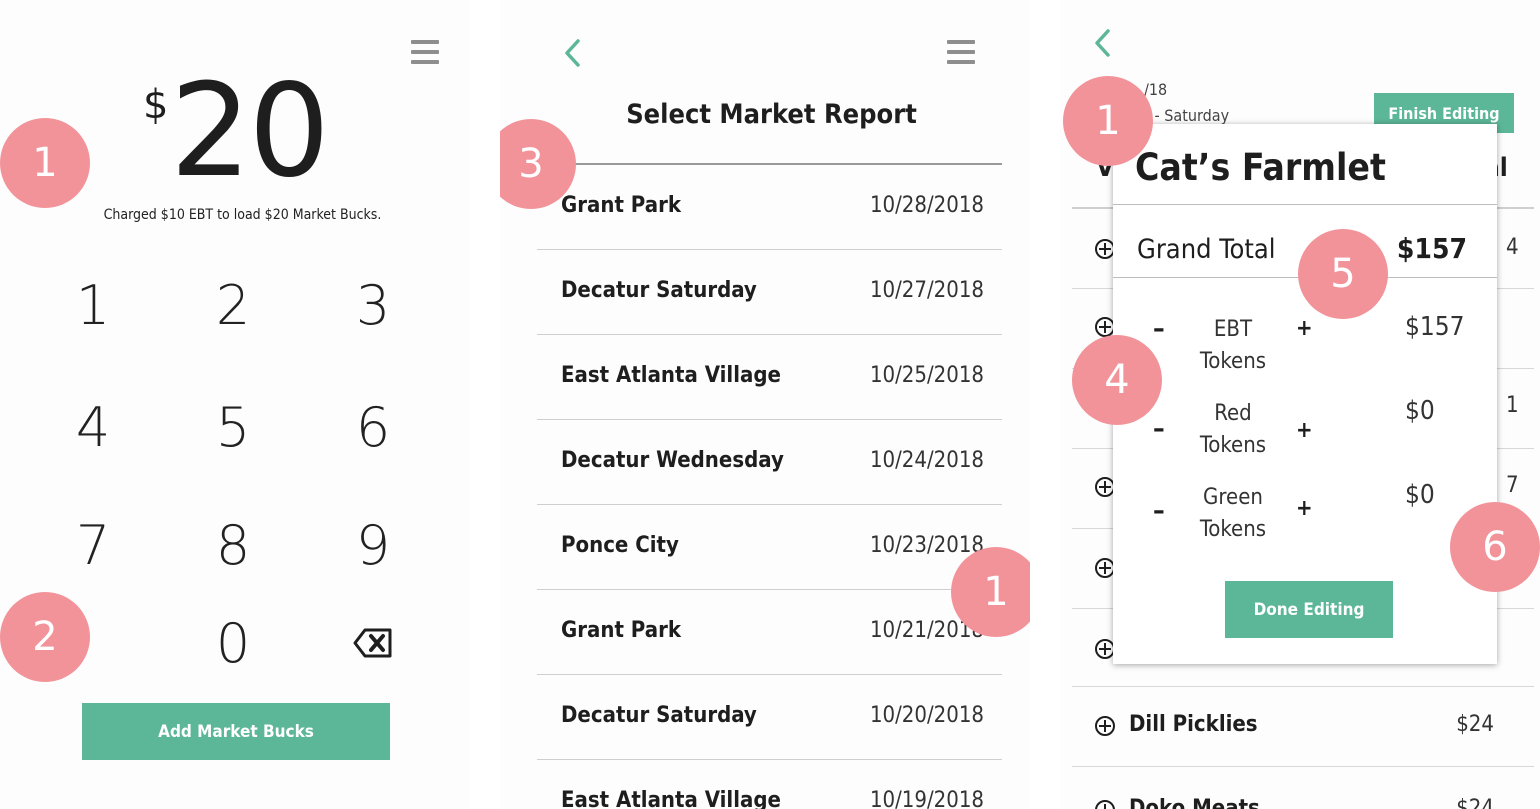  Describe the element at coordinates (620, 545) in the screenshot. I see `report-market-name: Ponce City` at that location.